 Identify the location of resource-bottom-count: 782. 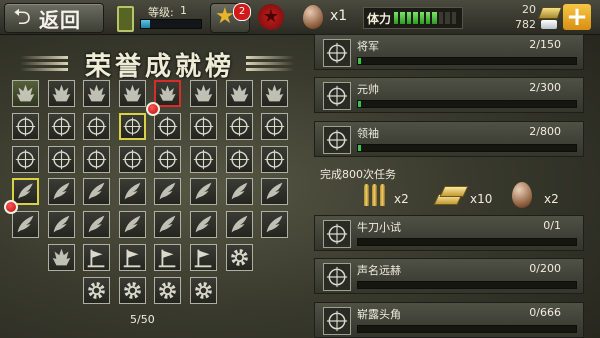
(525, 24).